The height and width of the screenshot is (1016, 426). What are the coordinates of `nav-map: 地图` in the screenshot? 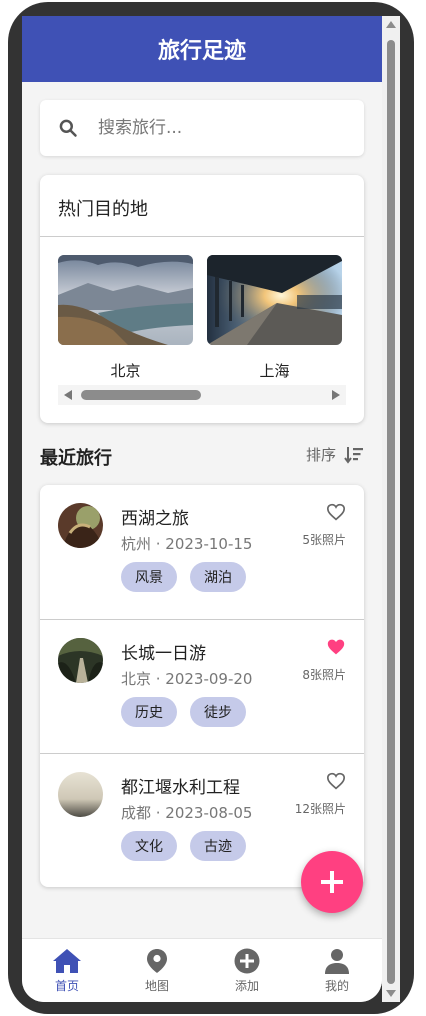 It's located at (157, 970).